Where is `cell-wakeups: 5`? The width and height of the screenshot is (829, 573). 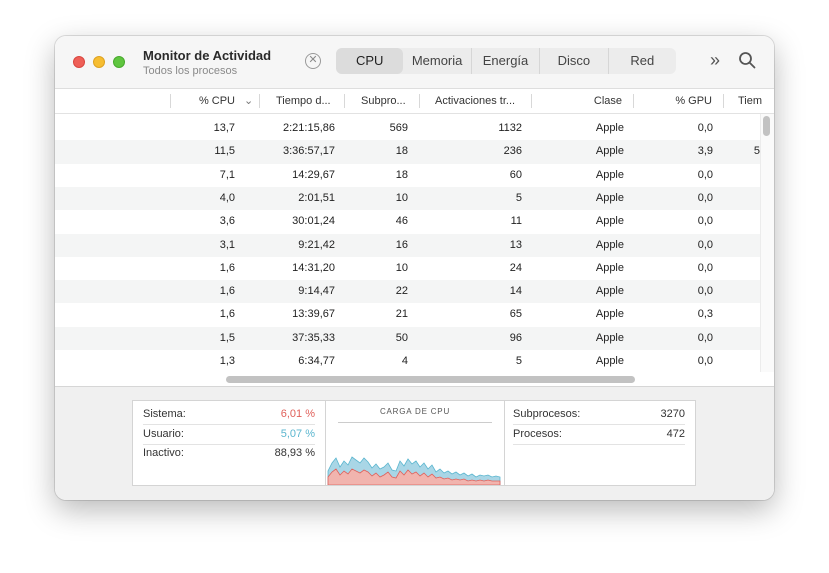 cell-wakeups: 5 is located at coordinates (518, 197).